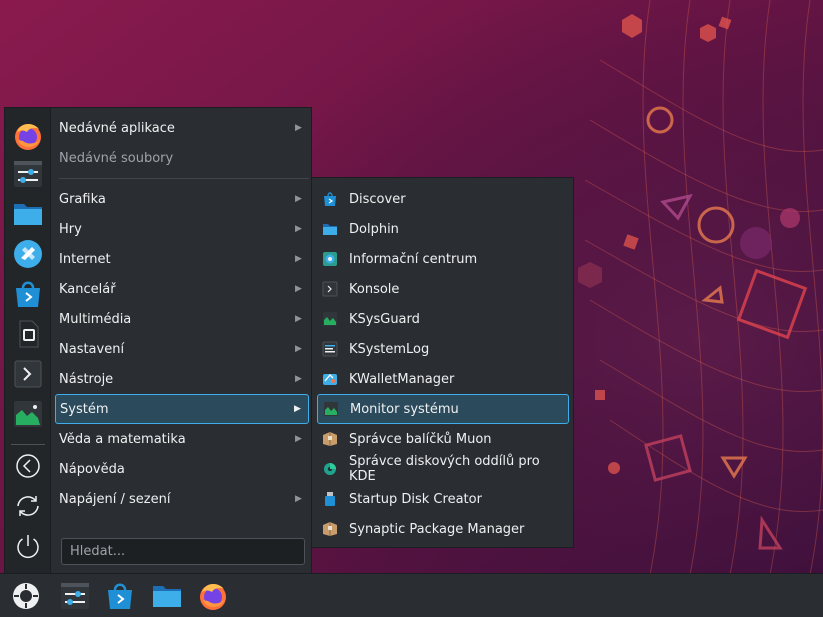  I want to click on taskbar-system-settings, so click(75, 596).